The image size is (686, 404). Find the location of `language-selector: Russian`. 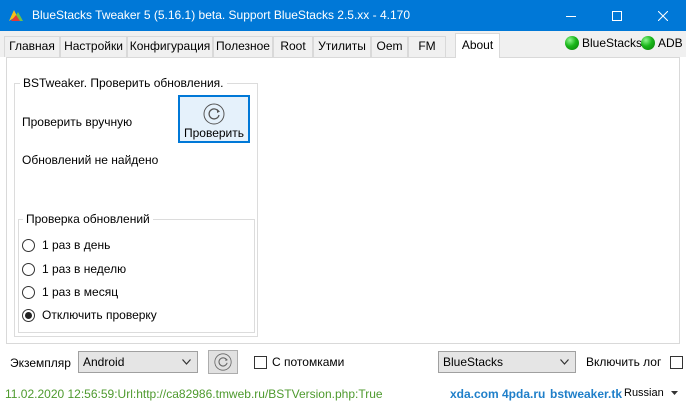

language-selector: Russian is located at coordinates (651, 393).